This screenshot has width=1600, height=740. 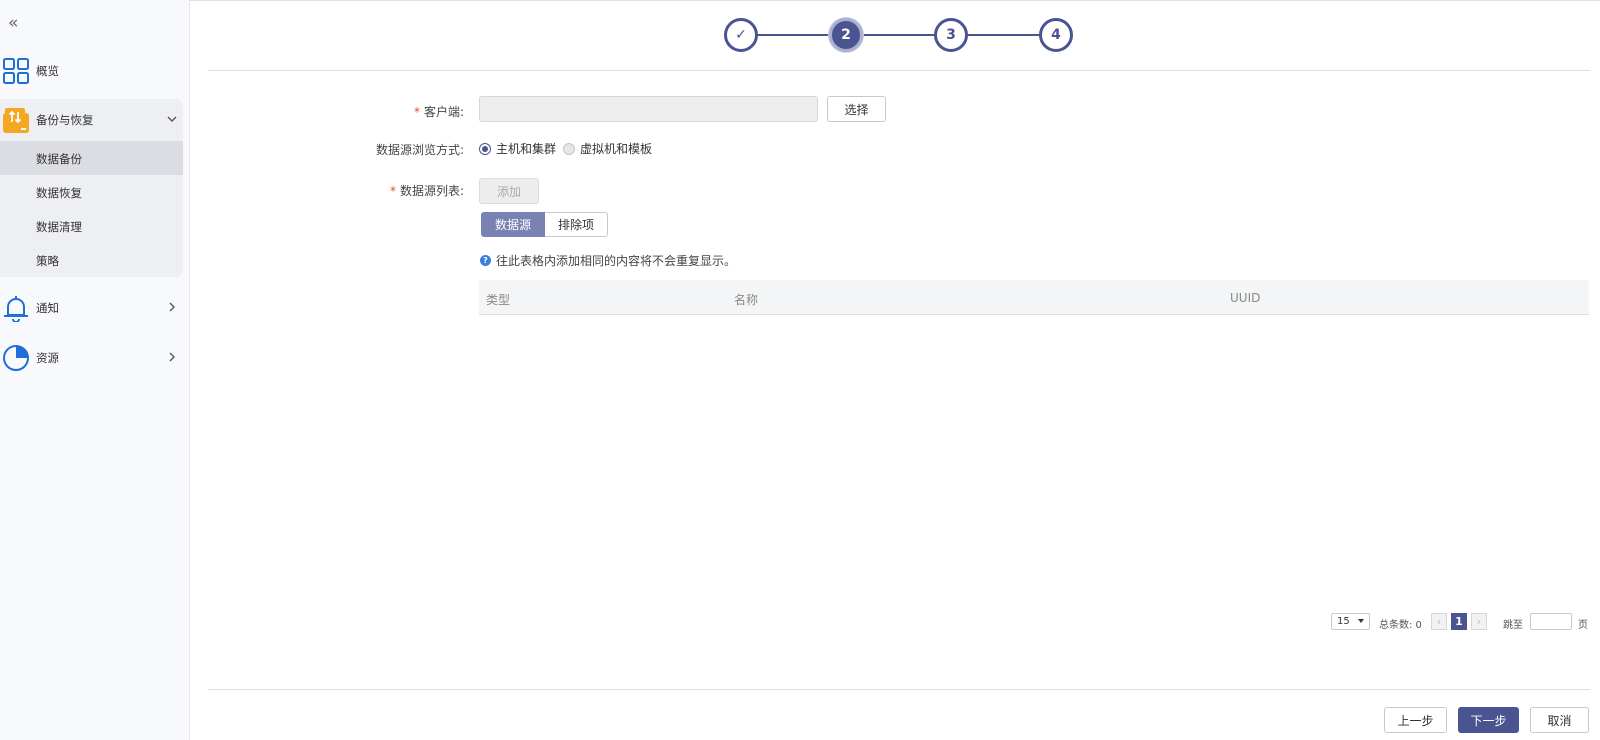 What do you see at coordinates (899, 70) in the screenshot?
I see `stepper-divider` at bounding box center [899, 70].